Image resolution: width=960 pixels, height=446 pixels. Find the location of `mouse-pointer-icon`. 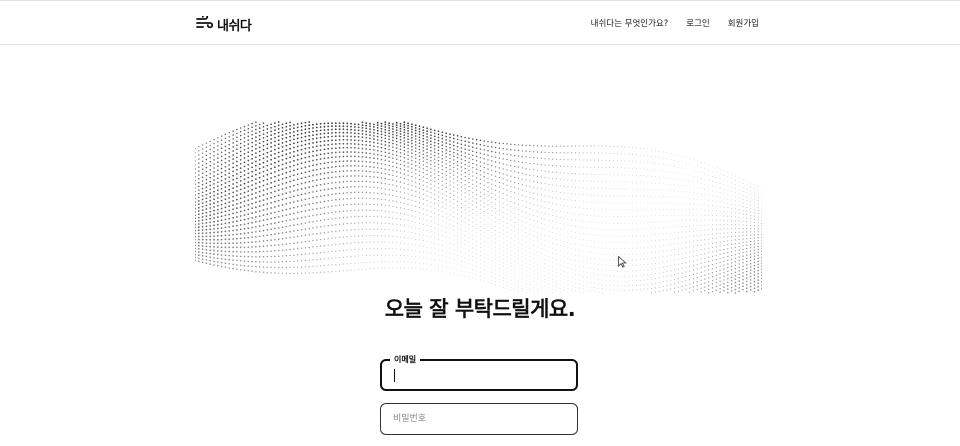

mouse-pointer-icon is located at coordinates (622, 262).